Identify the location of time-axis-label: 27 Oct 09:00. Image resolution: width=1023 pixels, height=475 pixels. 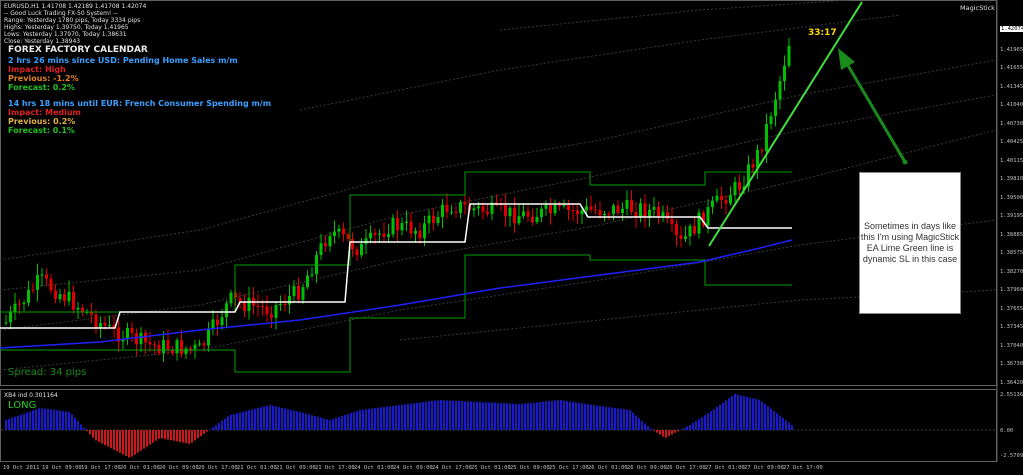
(764, 468).